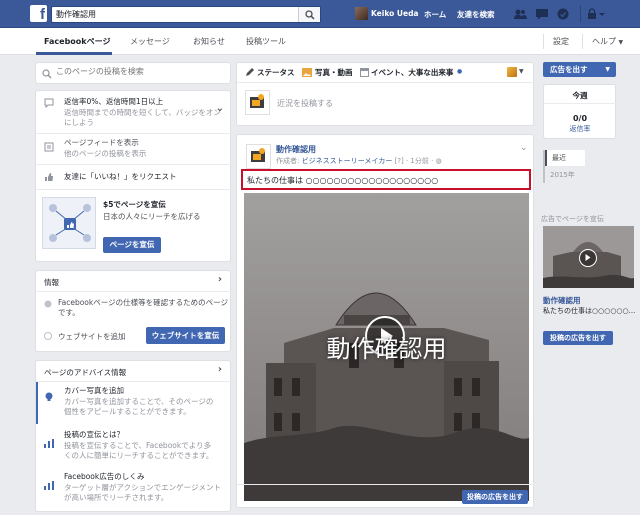  What do you see at coordinates (580, 95) in the screenshot?
I see `this-week-label: 今週` at bounding box center [580, 95].